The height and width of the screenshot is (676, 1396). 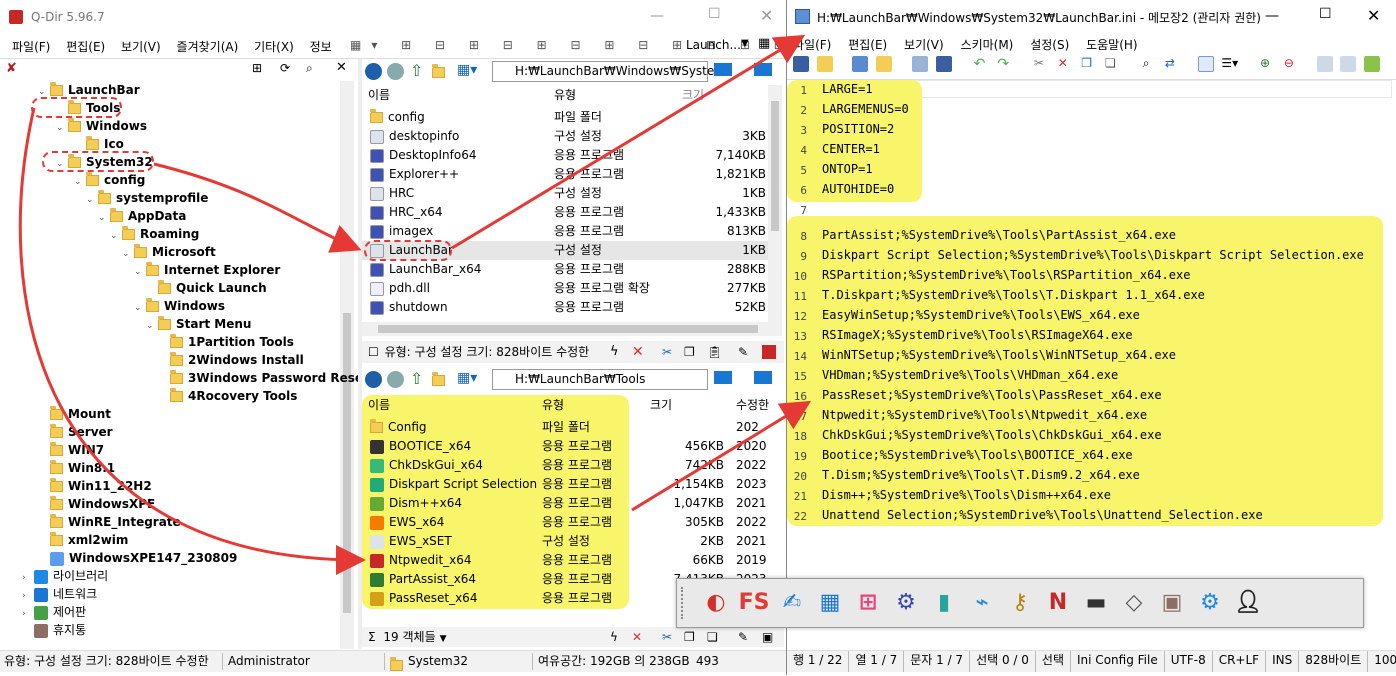 What do you see at coordinates (721, 456) in the screenshot?
I see `arrow-toolslist-to-ini` at bounding box center [721, 456].